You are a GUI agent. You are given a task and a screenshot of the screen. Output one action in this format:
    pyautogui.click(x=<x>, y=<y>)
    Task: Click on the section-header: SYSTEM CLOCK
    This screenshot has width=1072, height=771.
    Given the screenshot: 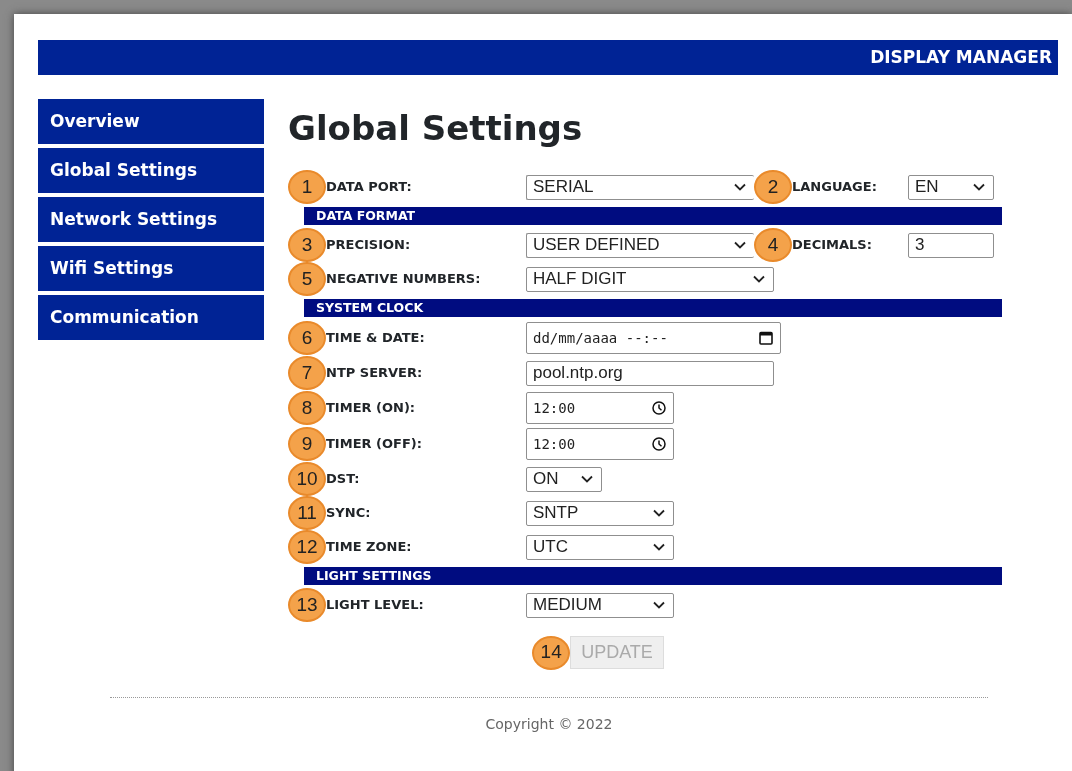 What is the action you would take?
    pyautogui.click(x=653, y=308)
    